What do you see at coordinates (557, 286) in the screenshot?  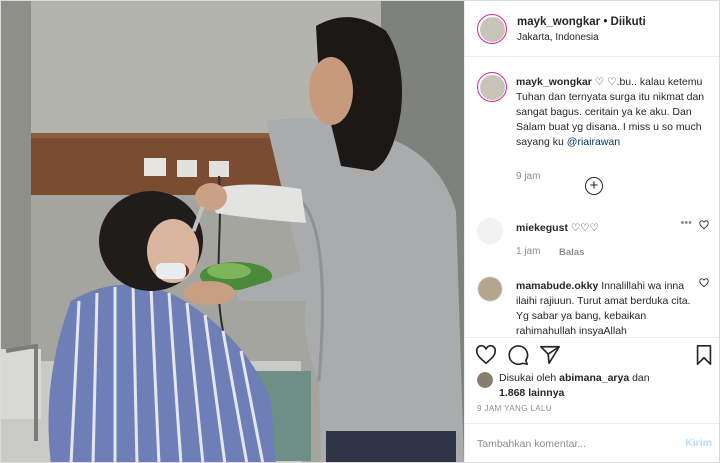 I see `comment-username: mamabude.okky` at bounding box center [557, 286].